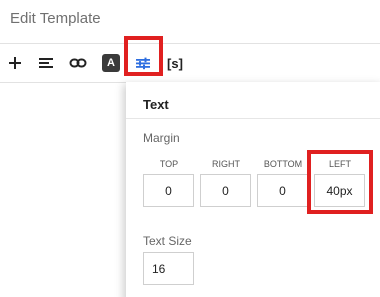 The image size is (380, 297). Describe the element at coordinates (340, 182) in the screenshot. I see `left-margin-highlight` at that location.